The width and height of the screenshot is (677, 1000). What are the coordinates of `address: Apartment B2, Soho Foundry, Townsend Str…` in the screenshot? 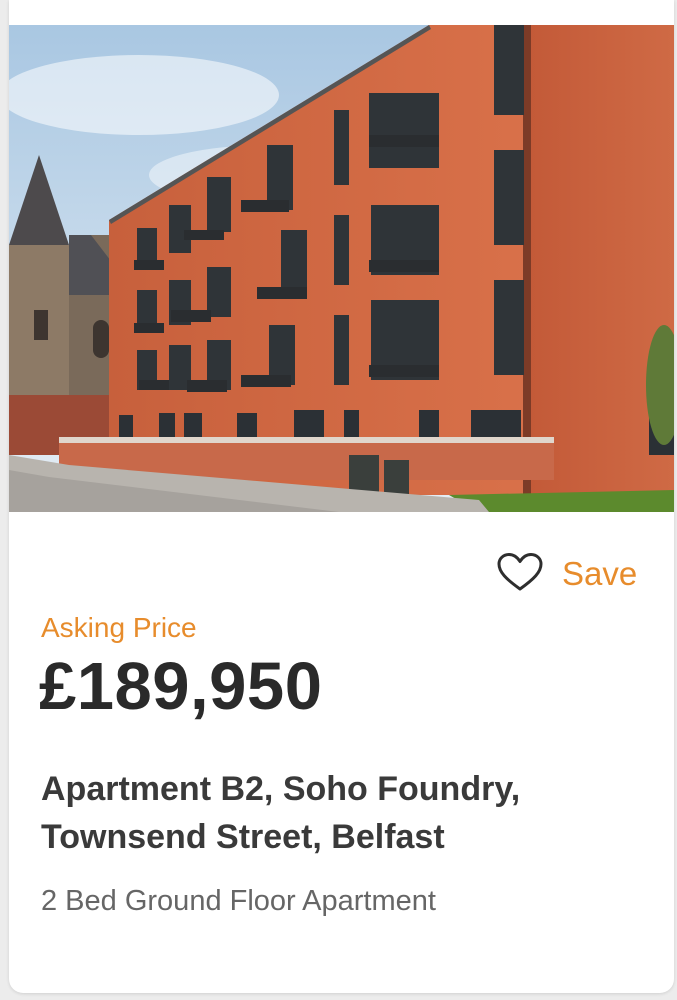 It's located at (351, 813).